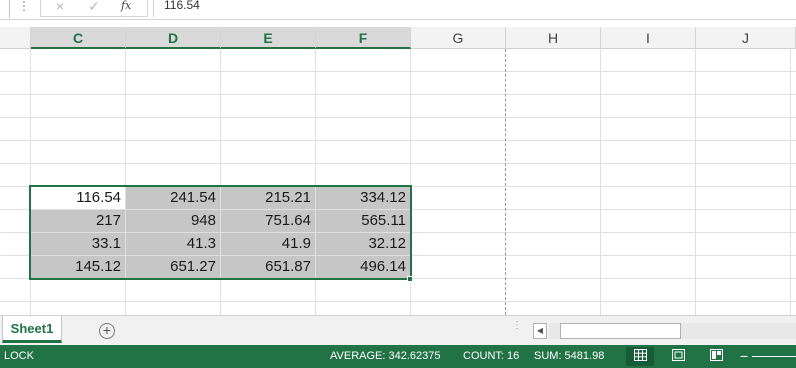 The width and height of the screenshot is (796, 368). I want to click on zoom-out-icon: −, so click(745, 356).